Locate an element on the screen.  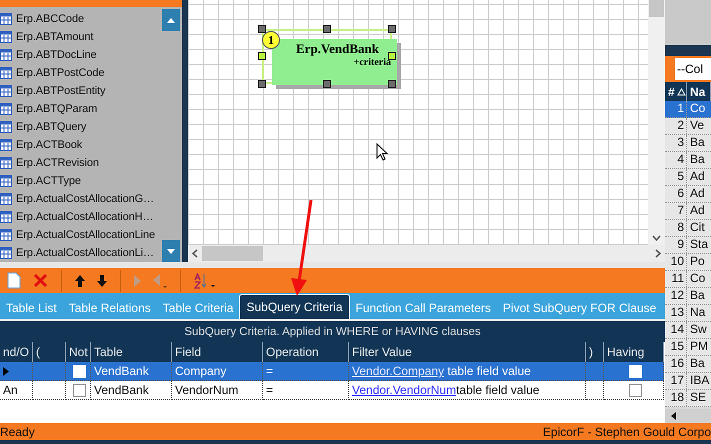
table-list-item: Erp.ActualCostAllocationLine is located at coordinates (86, 235).